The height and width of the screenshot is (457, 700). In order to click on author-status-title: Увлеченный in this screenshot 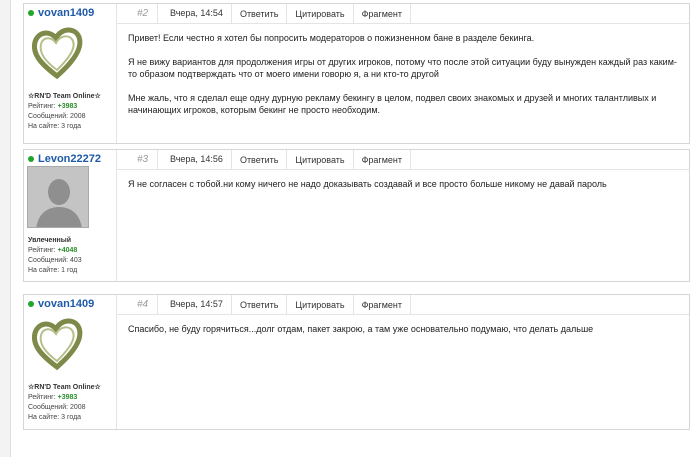, I will do `click(50, 240)`.